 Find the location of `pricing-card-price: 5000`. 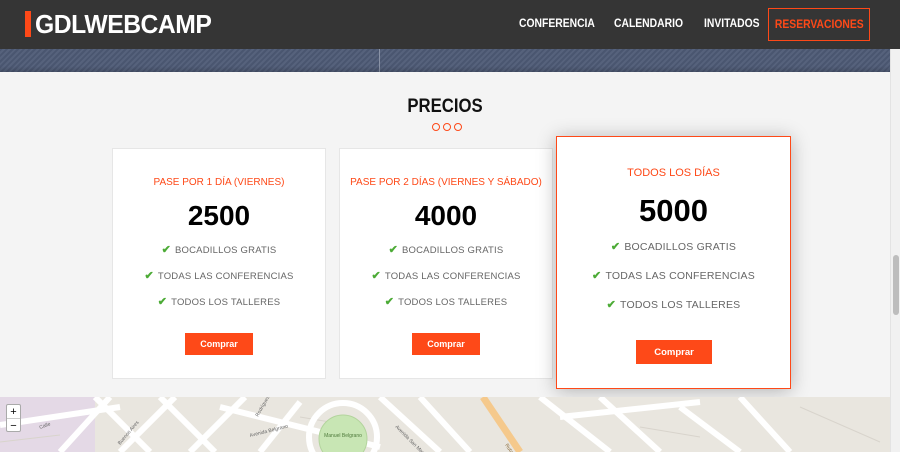

pricing-card-price: 5000 is located at coordinates (673, 210).